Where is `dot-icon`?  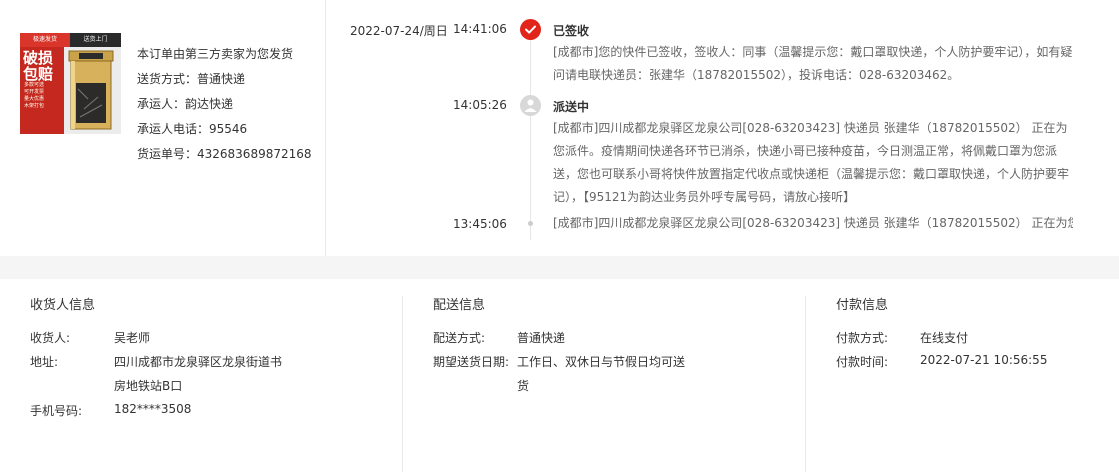 dot-icon is located at coordinates (530, 223).